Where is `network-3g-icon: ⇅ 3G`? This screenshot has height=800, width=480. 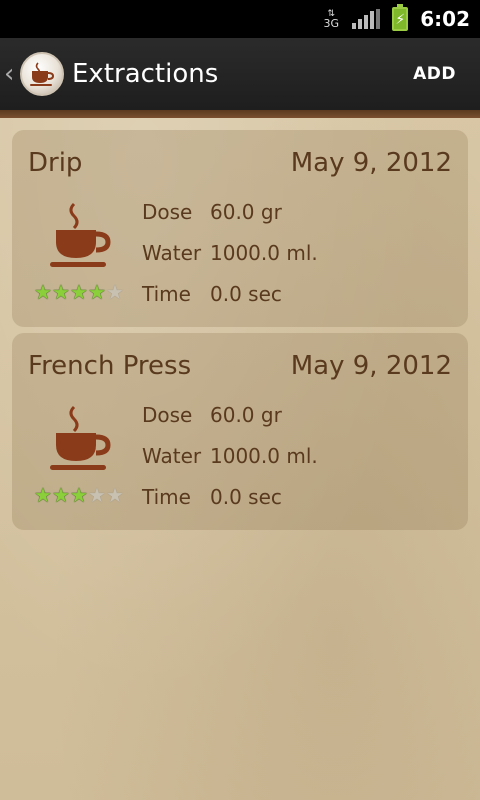 network-3g-icon: ⇅ 3G is located at coordinates (331, 19).